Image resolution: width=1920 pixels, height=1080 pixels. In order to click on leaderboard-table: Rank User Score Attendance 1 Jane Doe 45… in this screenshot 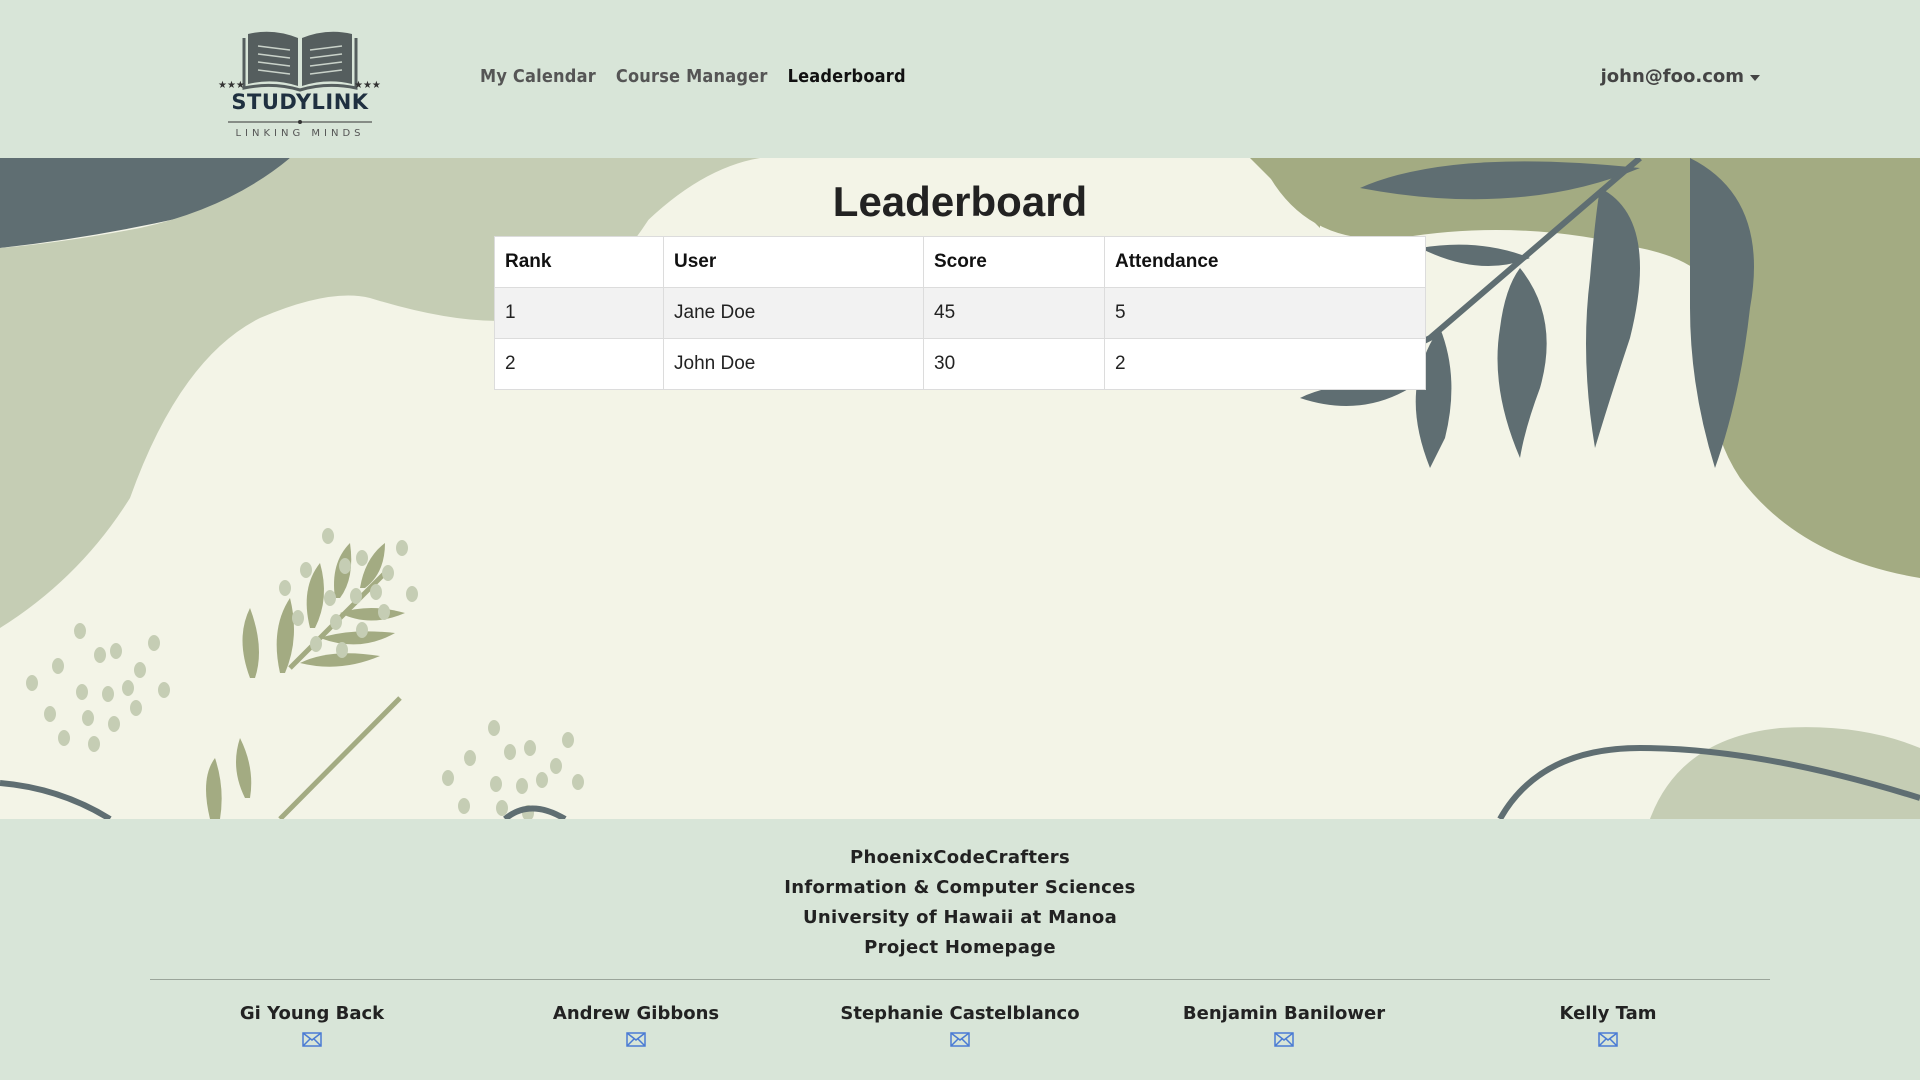, I will do `click(960, 313)`.